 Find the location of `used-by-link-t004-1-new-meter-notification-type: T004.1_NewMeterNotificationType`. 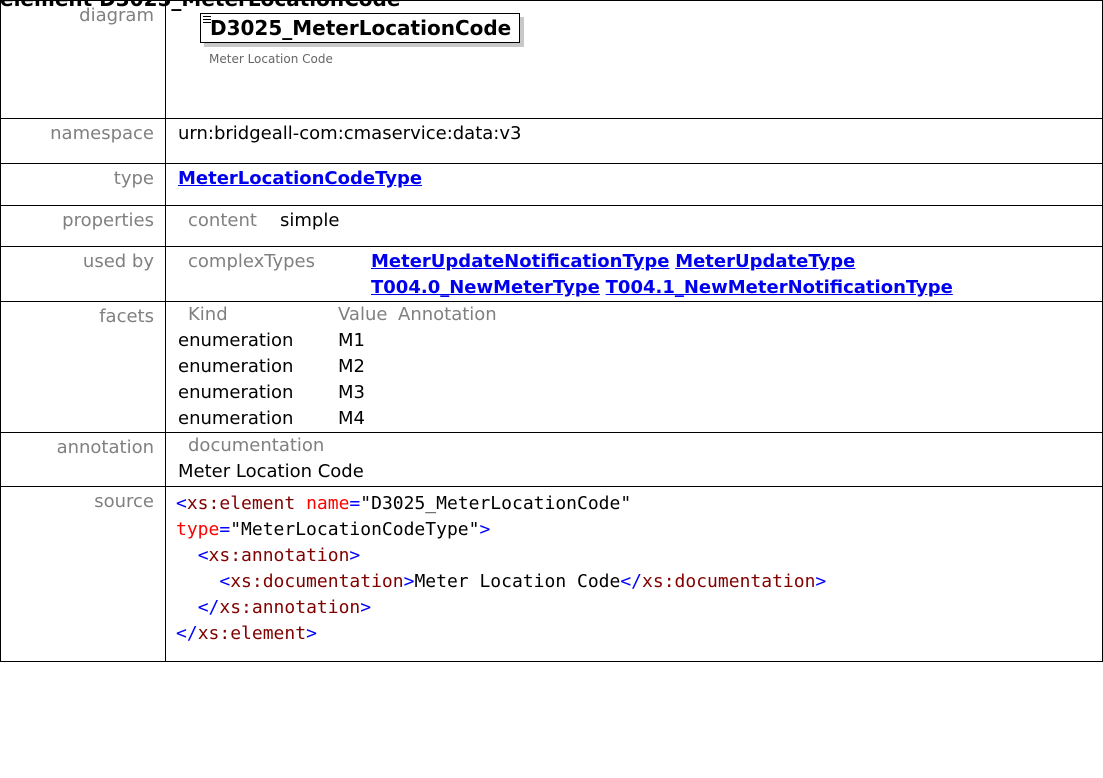

used-by-link-t004-1-new-meter-notification-type: T004.1_NewMeterNotificationType is located at coordinates (779, 287).